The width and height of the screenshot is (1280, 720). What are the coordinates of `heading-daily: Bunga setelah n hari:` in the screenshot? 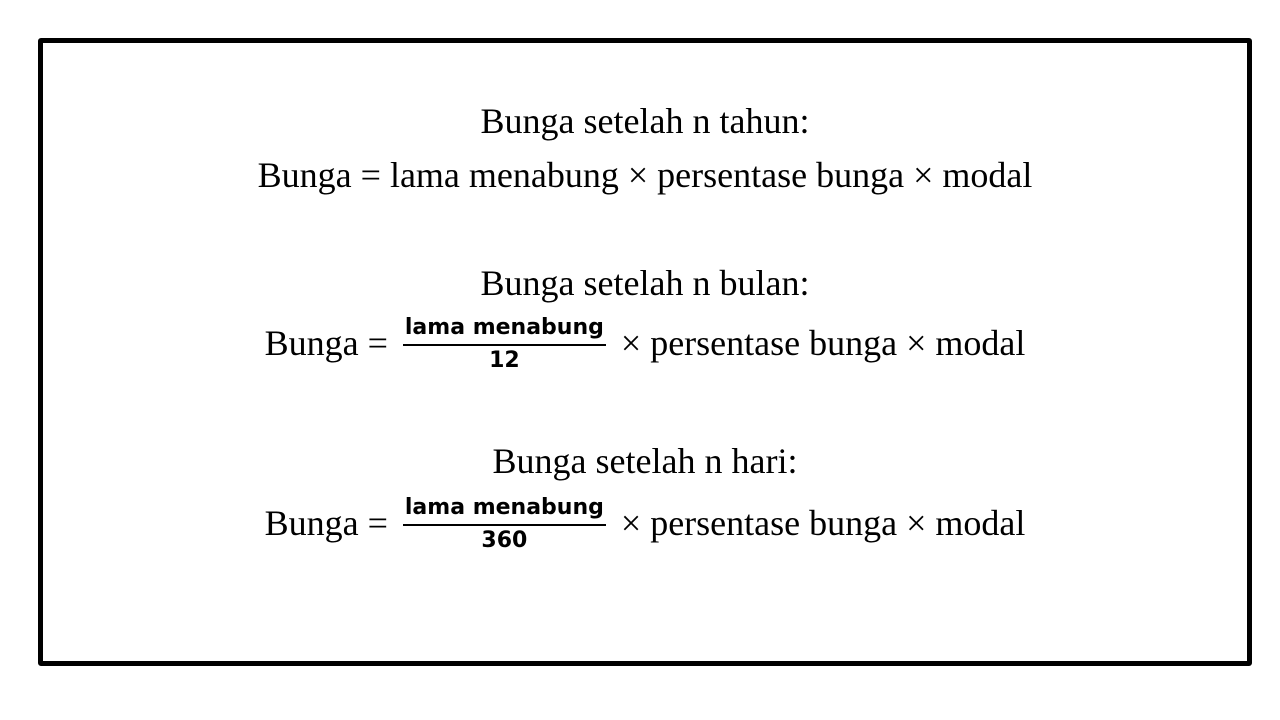 It's located at (645, 461).